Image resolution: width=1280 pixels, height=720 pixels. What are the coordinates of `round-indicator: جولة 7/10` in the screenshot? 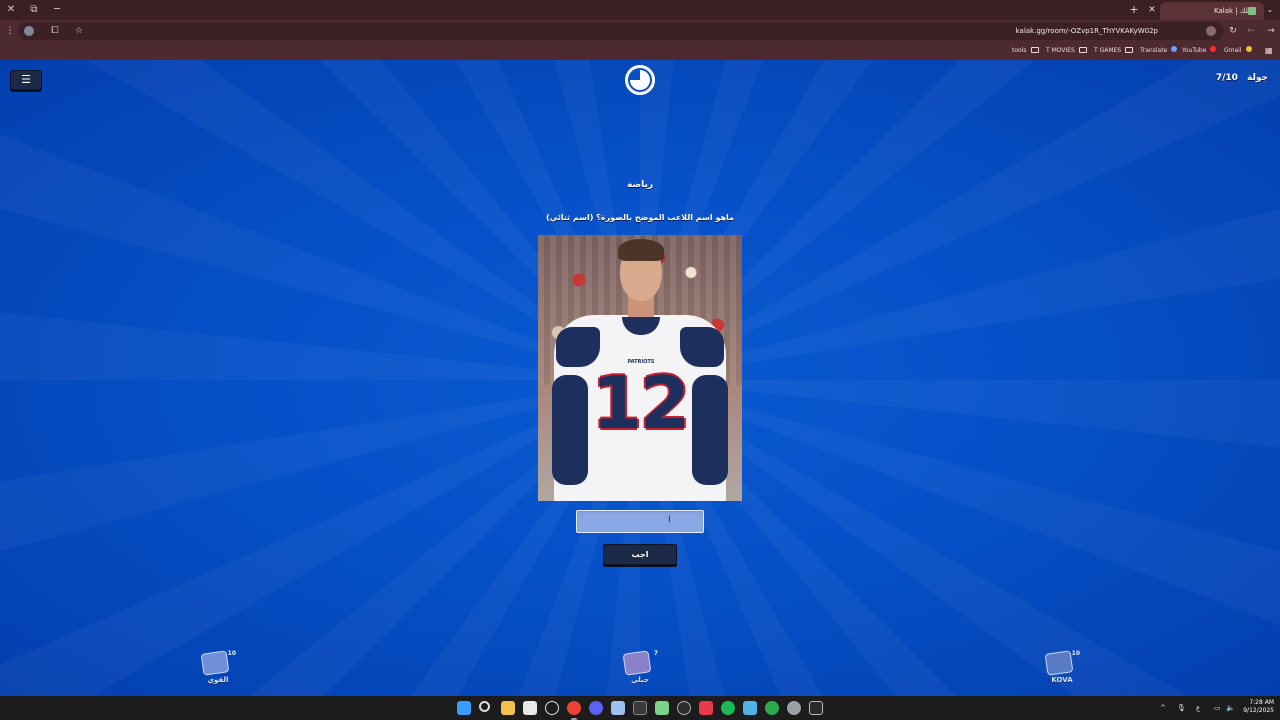 It's located at (1242, 78).